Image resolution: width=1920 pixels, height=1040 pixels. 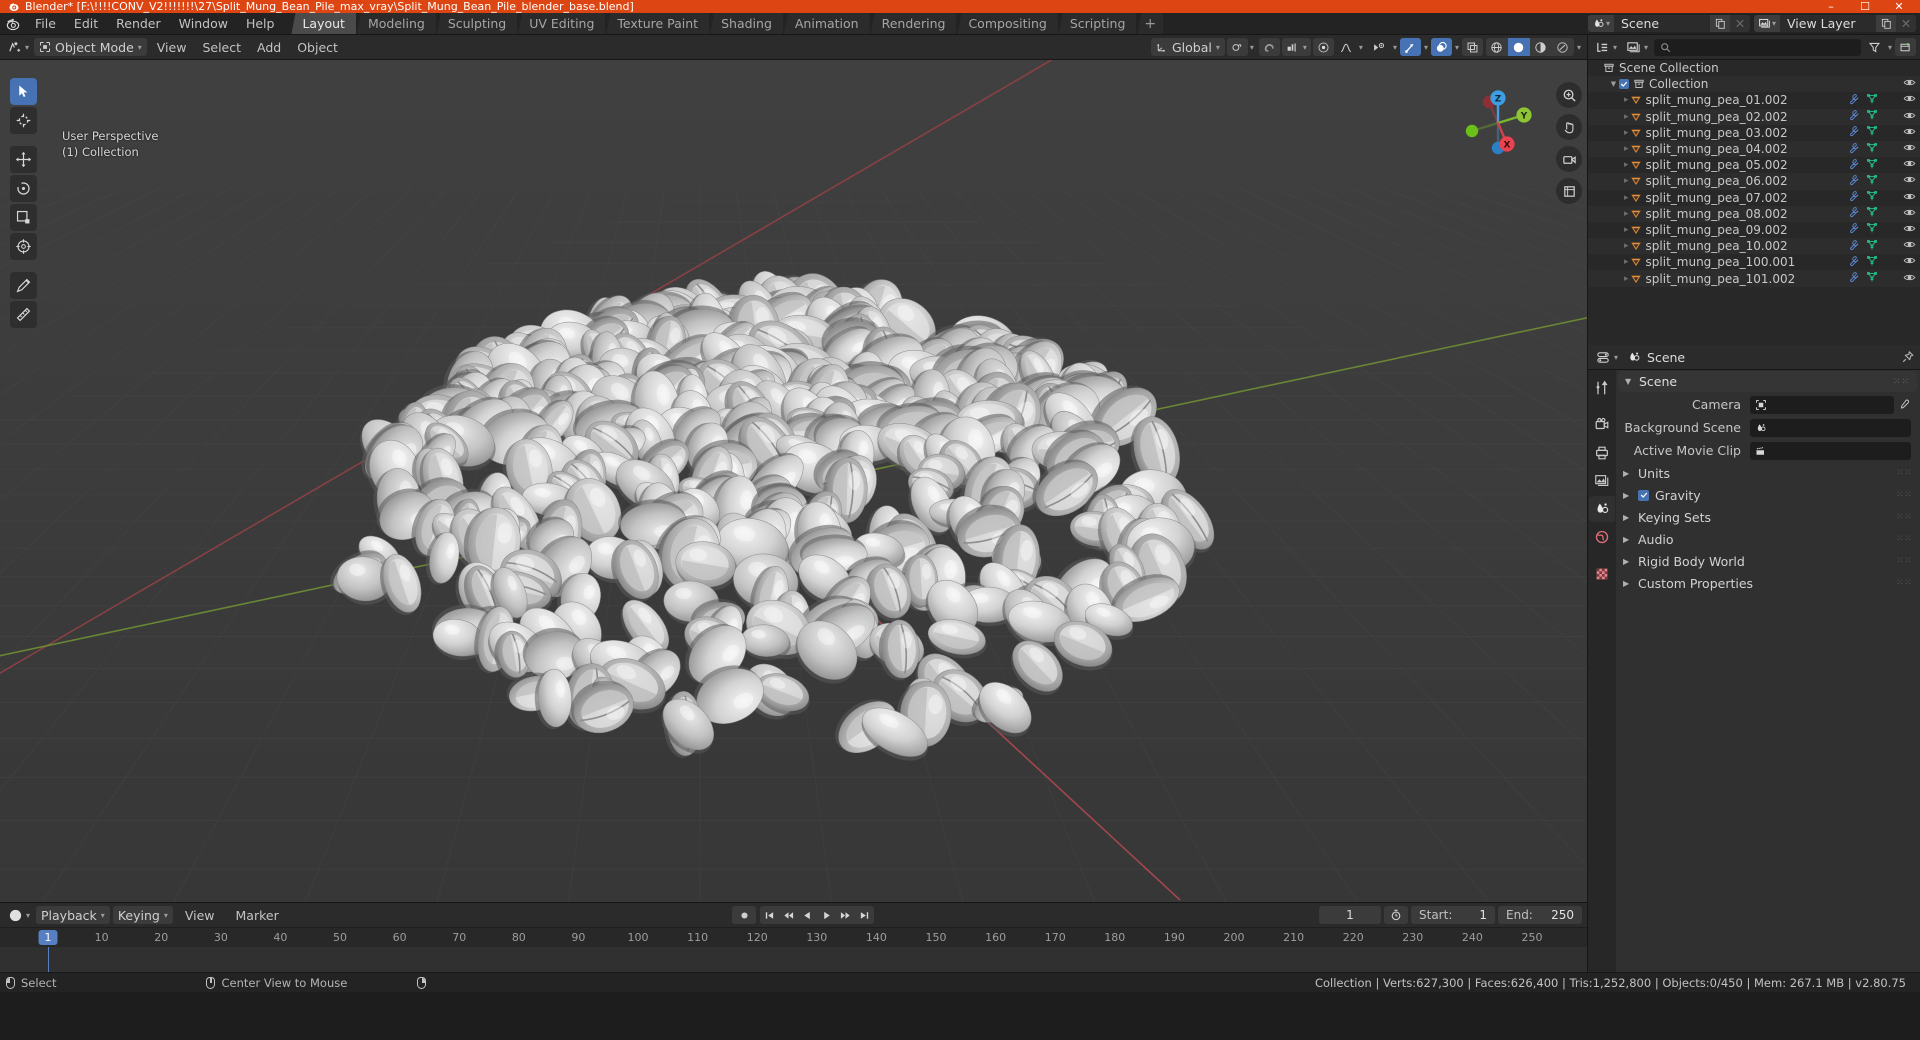 What do you see at coordinates (18, 47) in the screenshot?
I see `editor-type-selector: ▾` at bounding box center [18, 47].